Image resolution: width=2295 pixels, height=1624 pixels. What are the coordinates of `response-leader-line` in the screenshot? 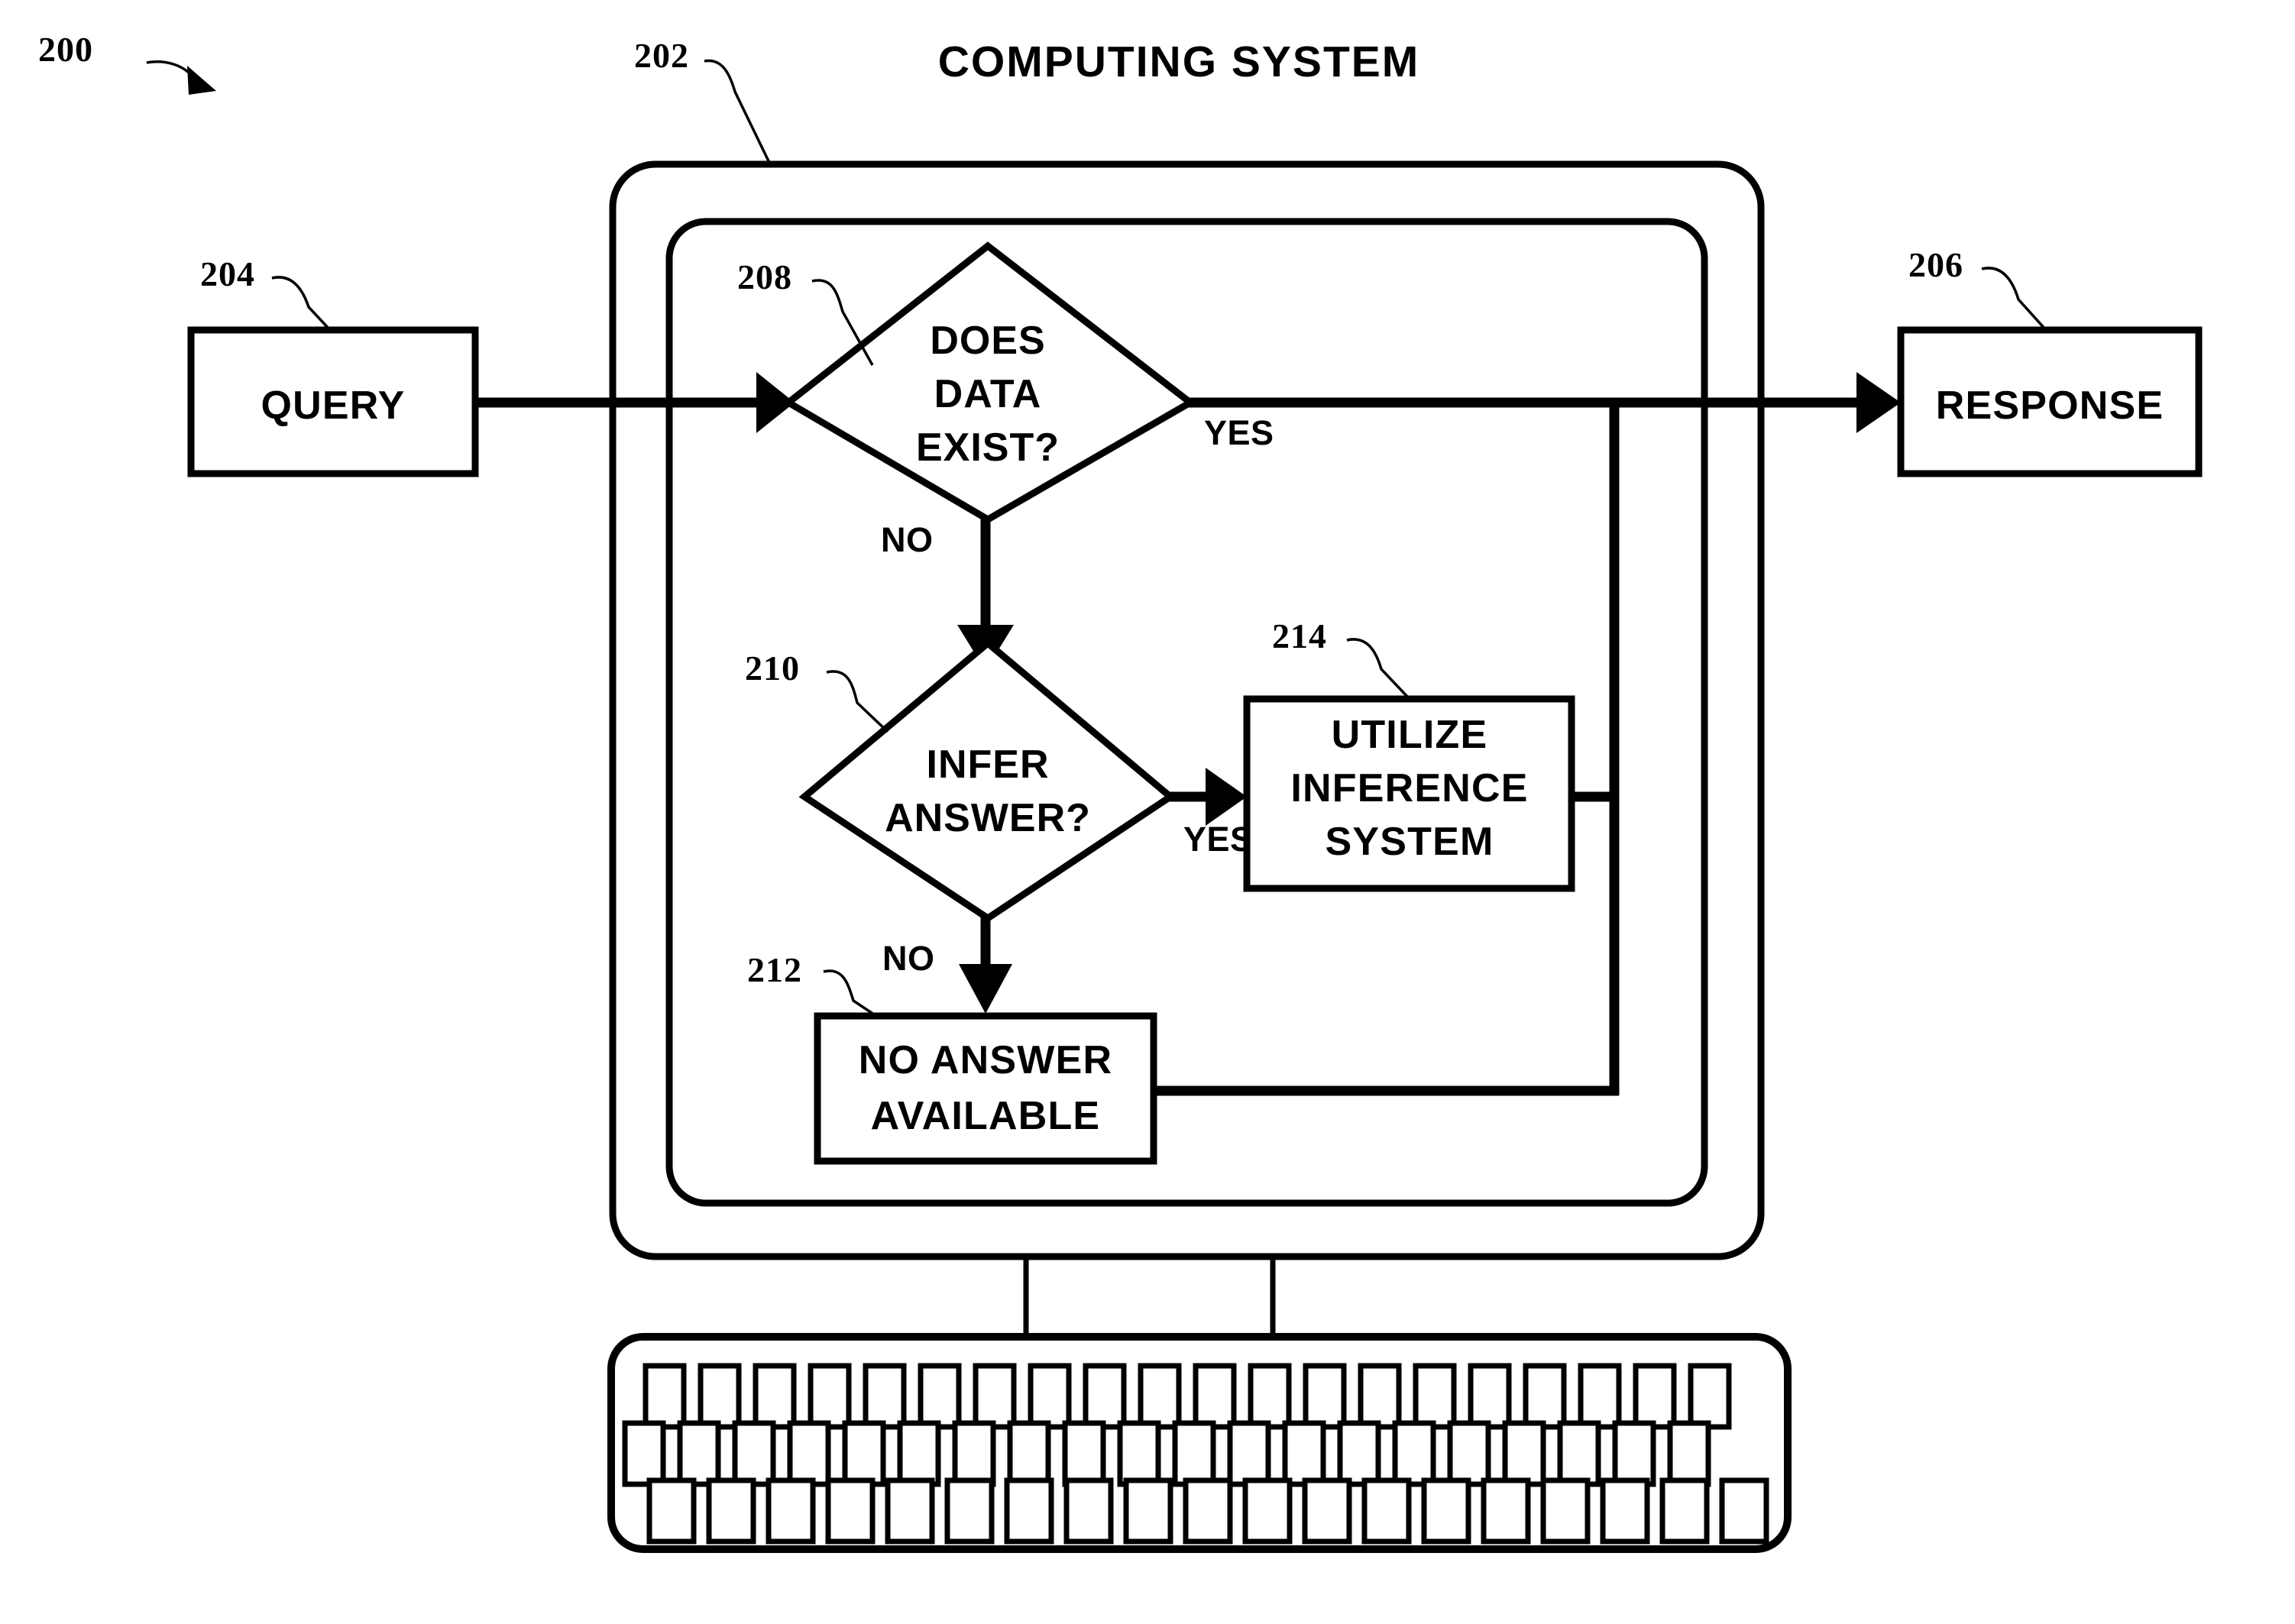 It's located at (2014, 299).